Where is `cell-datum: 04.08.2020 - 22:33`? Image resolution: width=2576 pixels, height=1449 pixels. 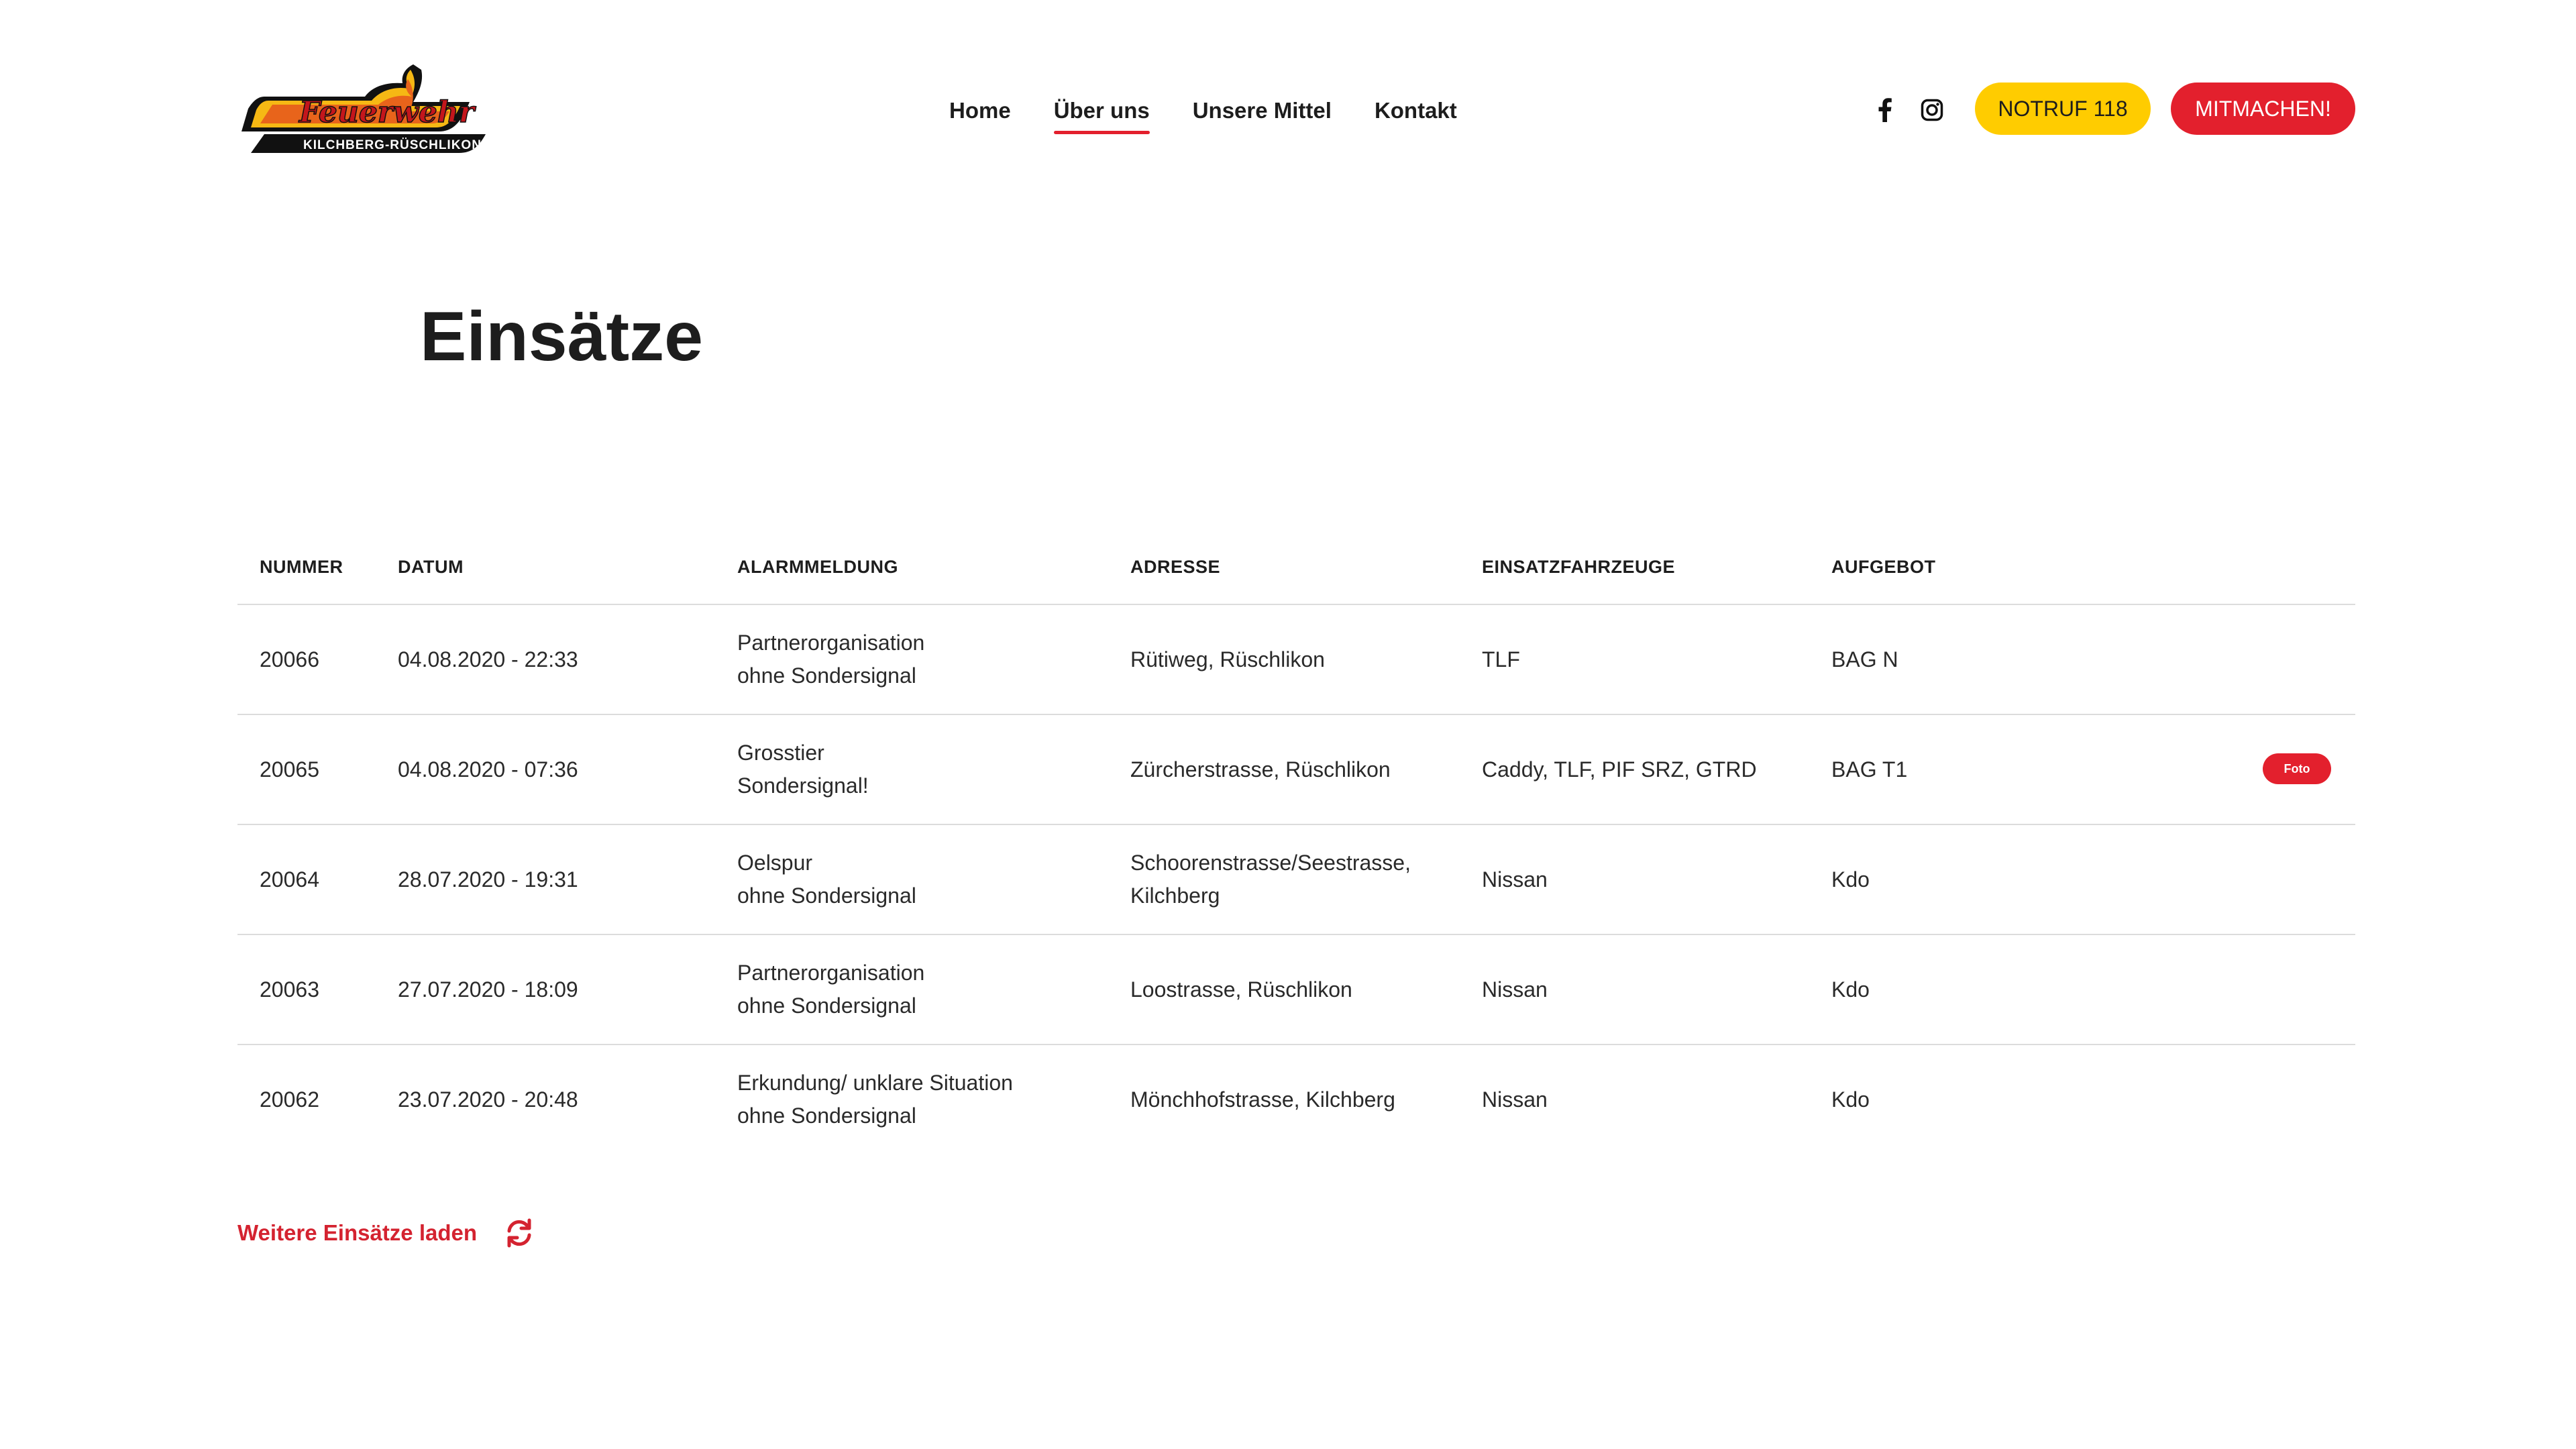
cell-datum: 04.08.2020 - 22:33 is located at coordinates (488, 659).